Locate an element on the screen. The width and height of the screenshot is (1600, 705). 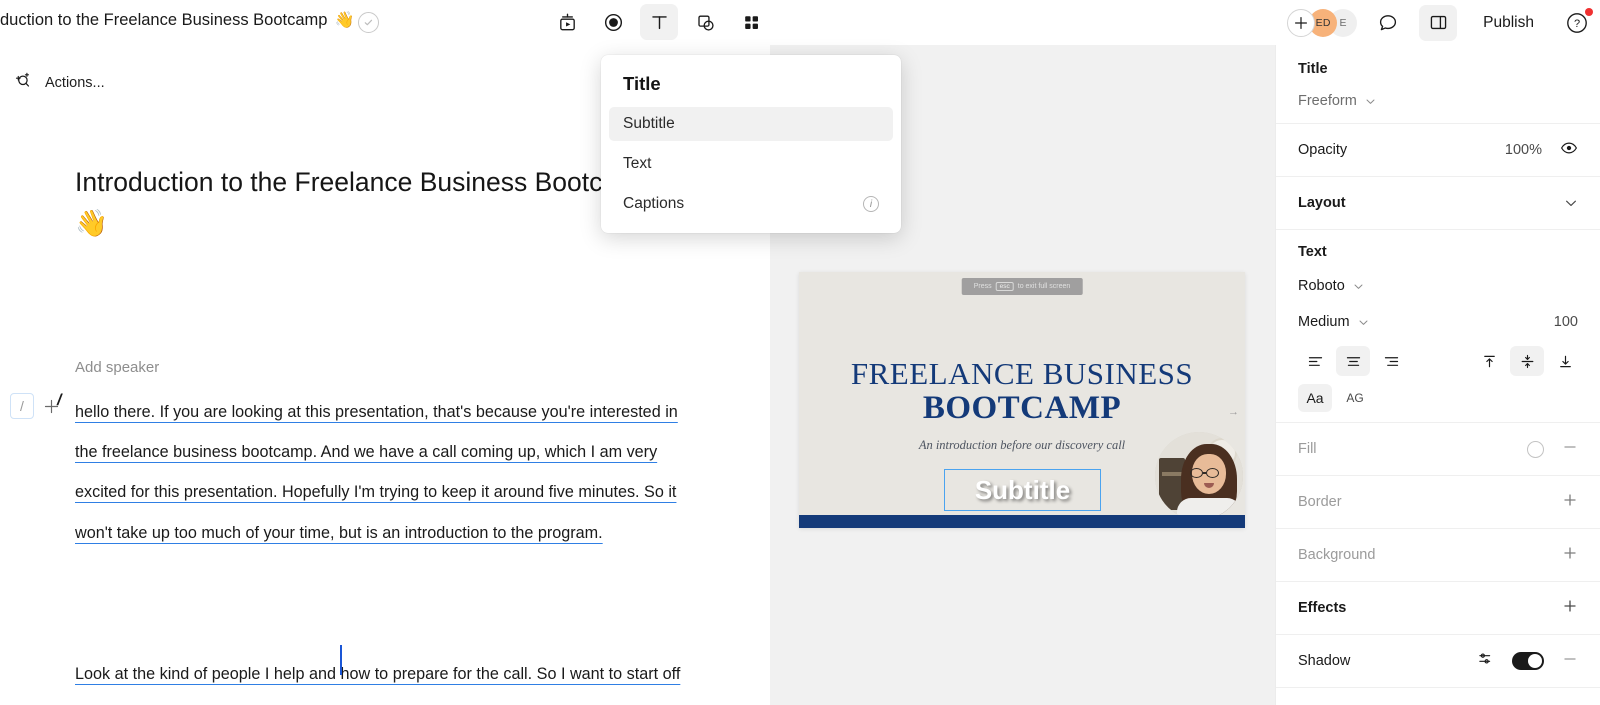
paragraph-gutter: / is located at coordinates (35, 406).